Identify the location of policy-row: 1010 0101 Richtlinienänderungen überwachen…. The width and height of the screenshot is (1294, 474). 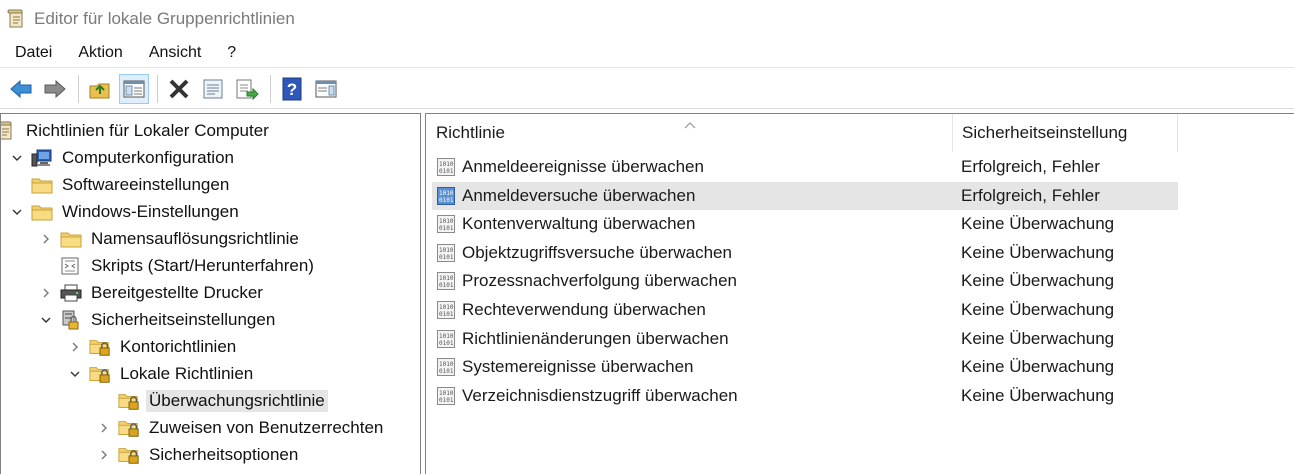
(805, 339).